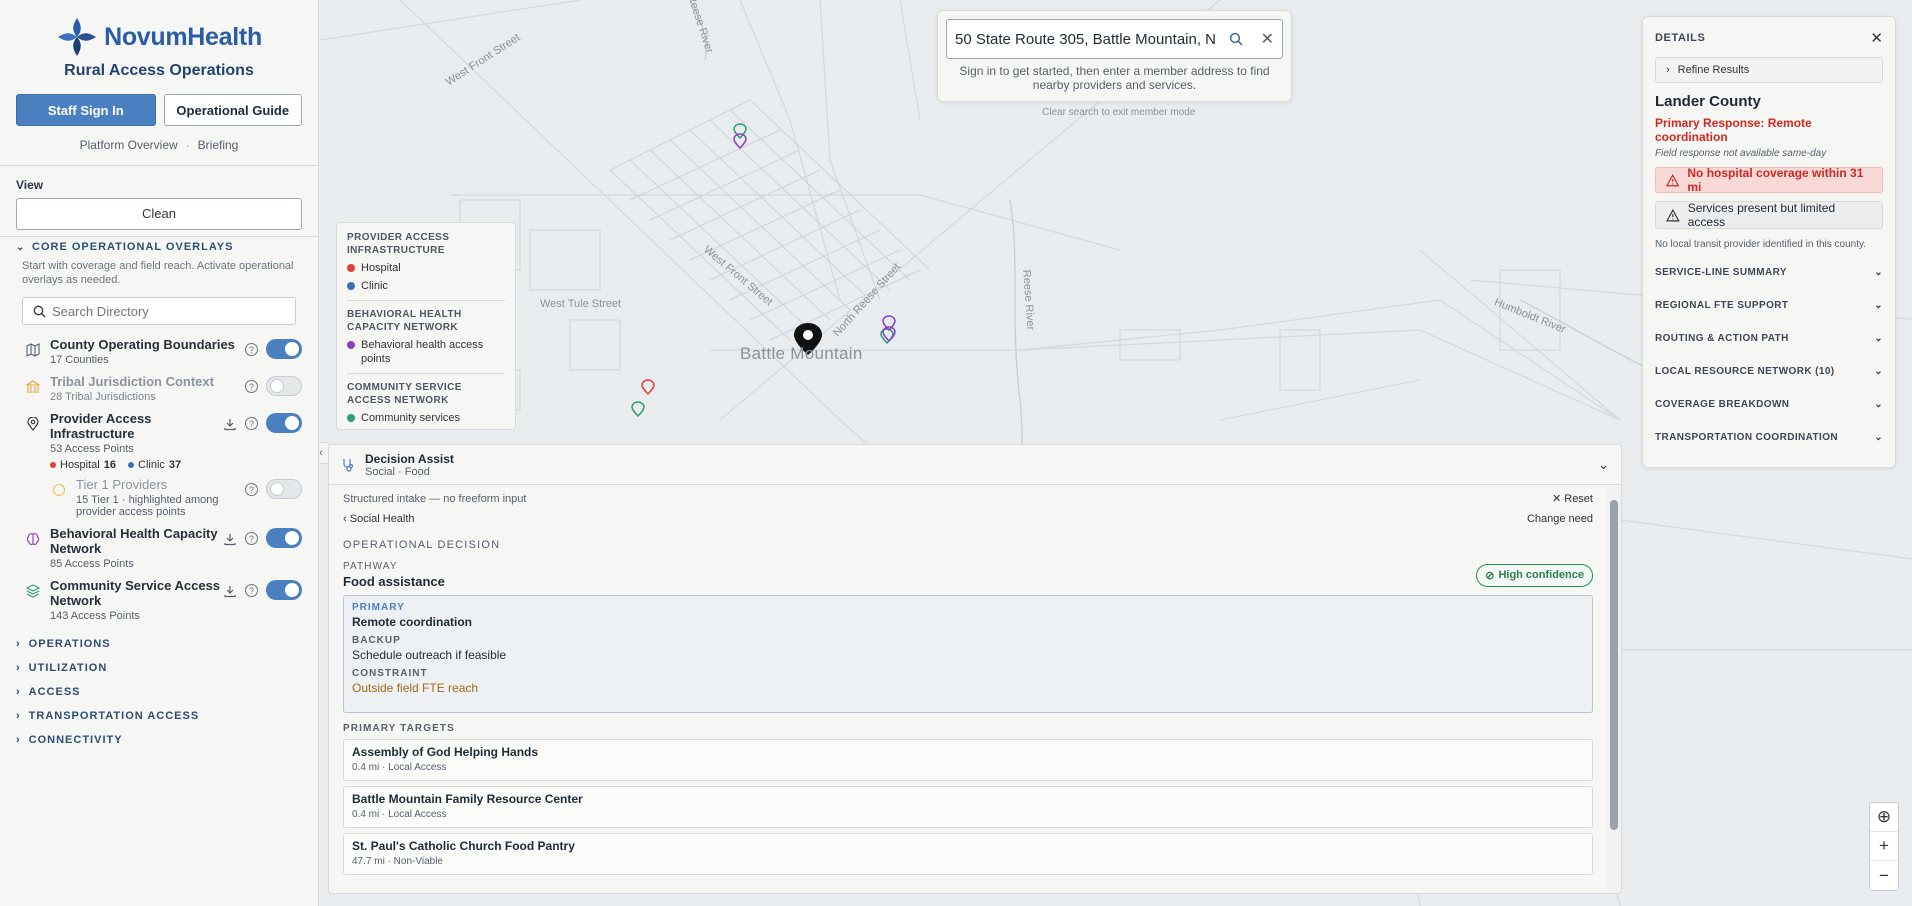 This screenshot has height=906, width=1912. What do you see at coordinates (1745, 371) in the screenshot?
I see `accordion-label: LOCAL RESOURCE NETWORK (10)` at bounding box center [1745, 371].